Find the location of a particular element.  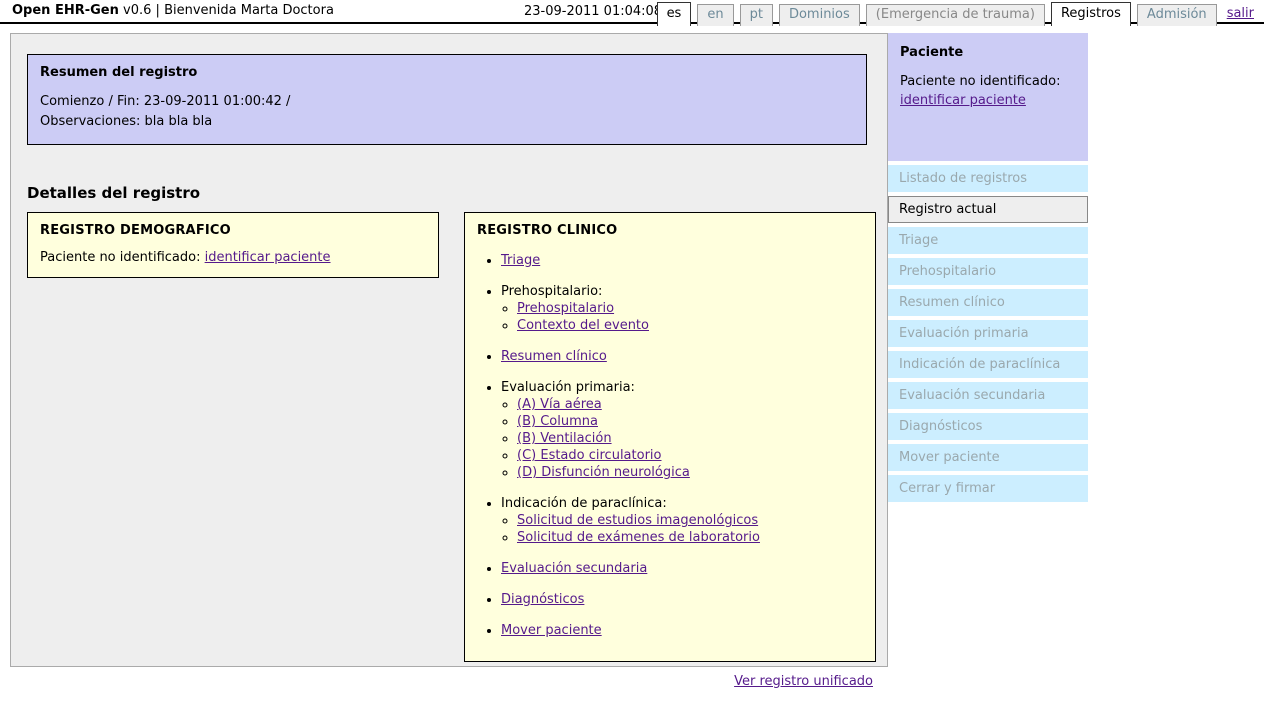

list-item: (B) Ventilación is located at coordinates (690, 438).